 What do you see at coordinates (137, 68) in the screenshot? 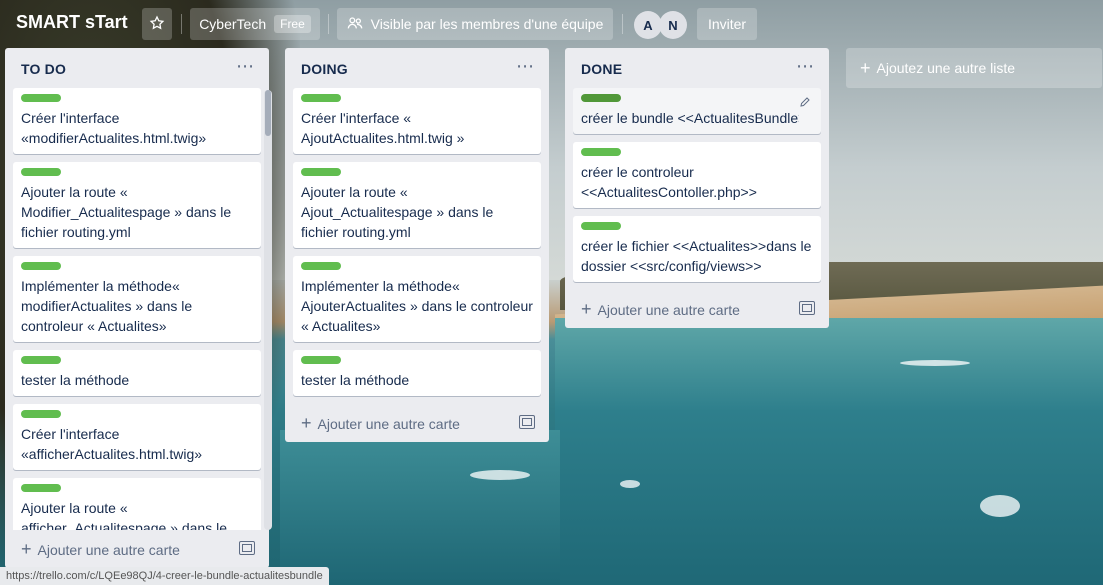
I see `list-header: TO DO ⋯` at bounding box center [137, 68].